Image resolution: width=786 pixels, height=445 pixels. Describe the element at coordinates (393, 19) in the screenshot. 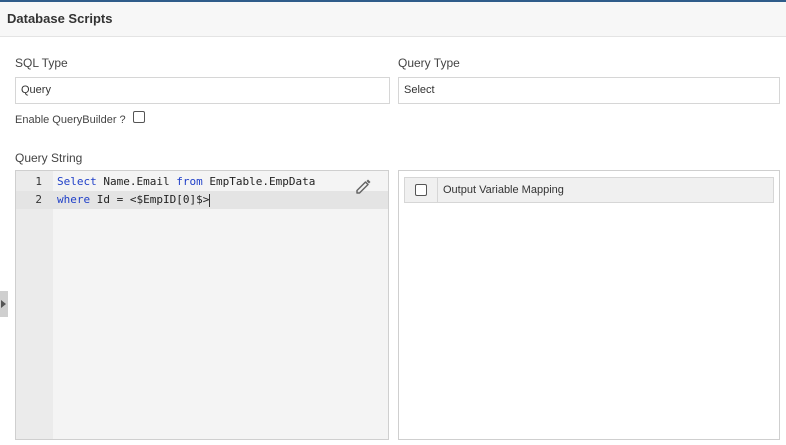

I see `panel-header: Database Scripts` at that location.